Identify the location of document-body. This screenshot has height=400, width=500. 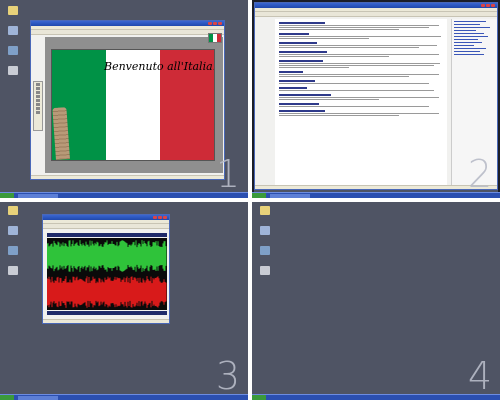
(361, 102).